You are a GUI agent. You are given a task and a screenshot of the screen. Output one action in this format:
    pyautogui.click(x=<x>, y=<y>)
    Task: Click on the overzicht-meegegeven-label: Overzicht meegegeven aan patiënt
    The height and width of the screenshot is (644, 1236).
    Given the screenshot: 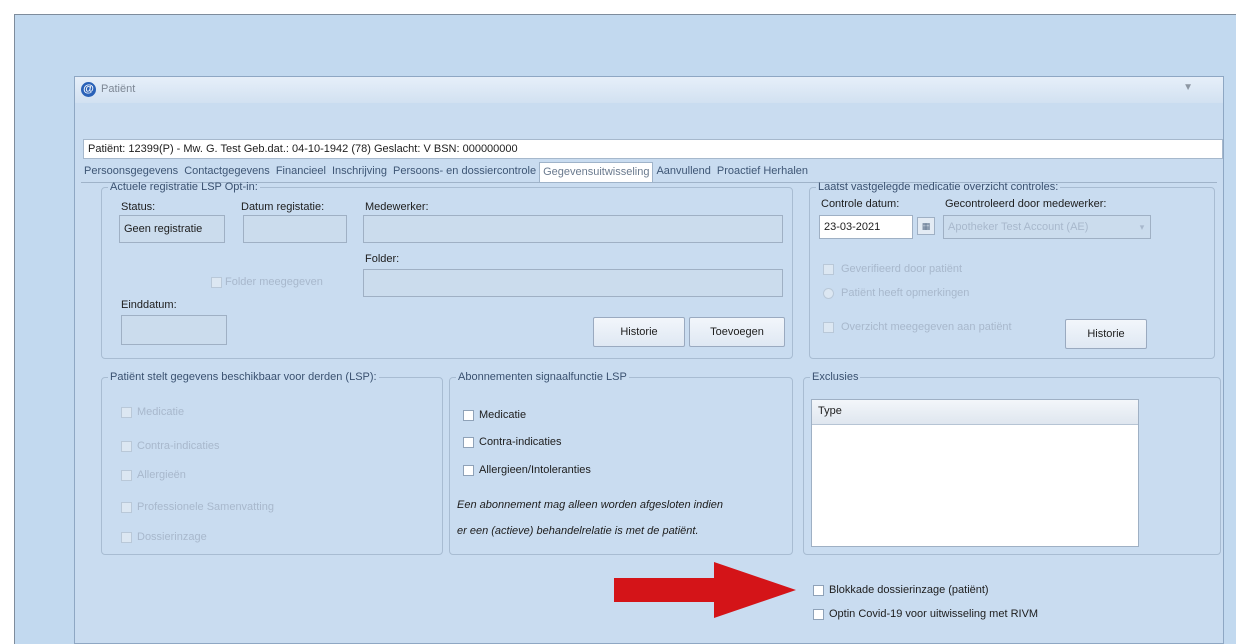 What is the action you would take?
    pyautogui.click(x=926, y=327)
    